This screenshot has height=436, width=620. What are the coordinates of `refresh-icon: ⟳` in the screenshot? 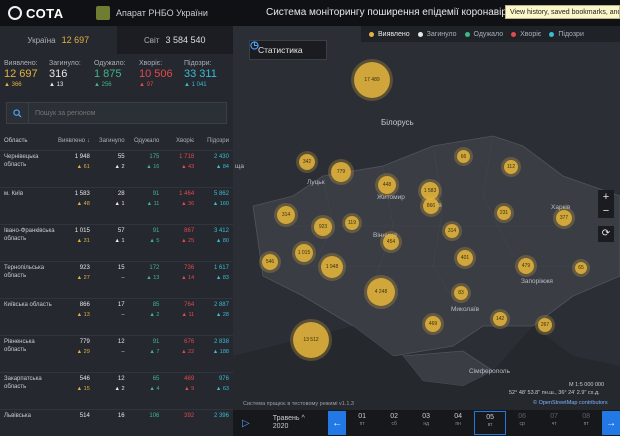 It's located at (606, 234).